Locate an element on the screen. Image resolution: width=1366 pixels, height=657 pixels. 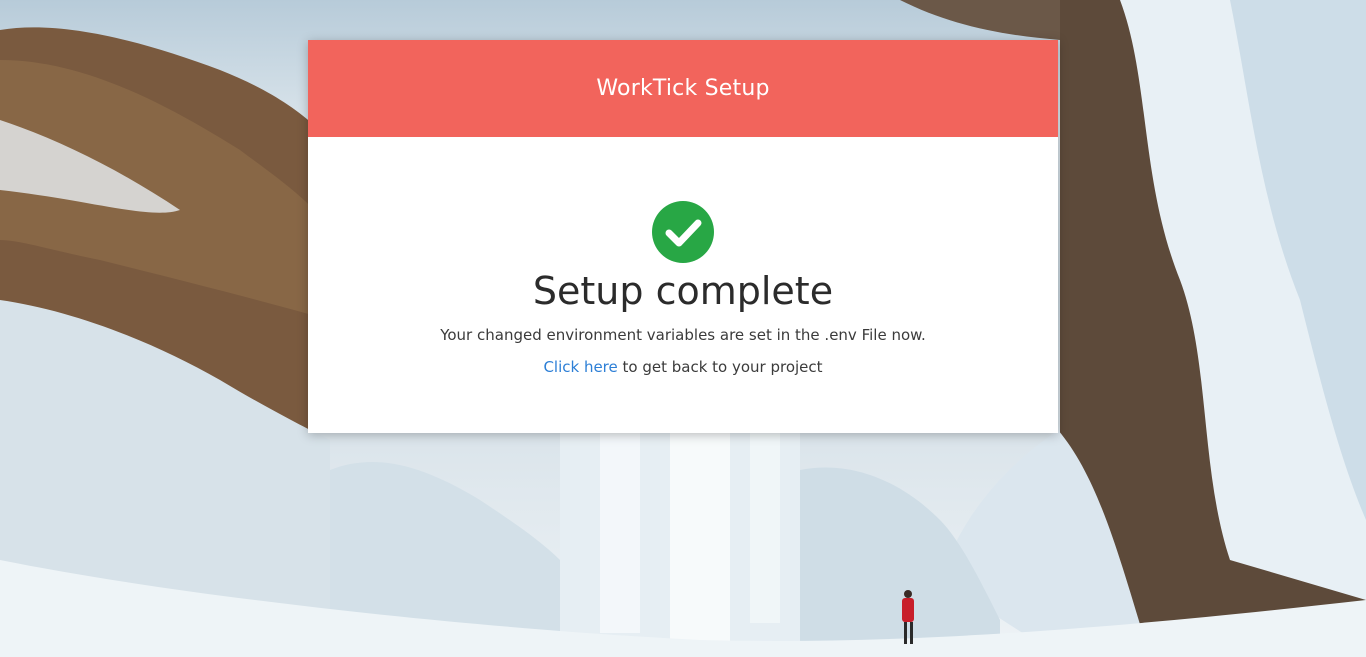
back-link-suffix: to get back to your project is located at coordinates (720, 367).